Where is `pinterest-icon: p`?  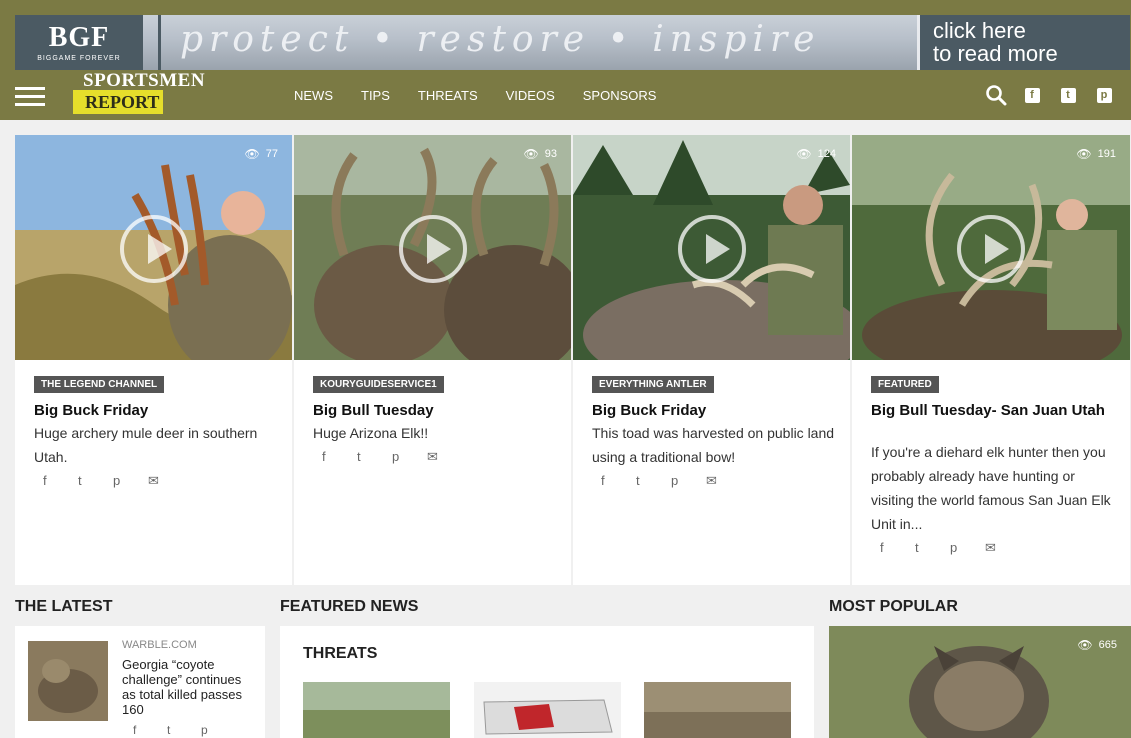
pinterest-icon: p is located at coordinates (1104, 95).